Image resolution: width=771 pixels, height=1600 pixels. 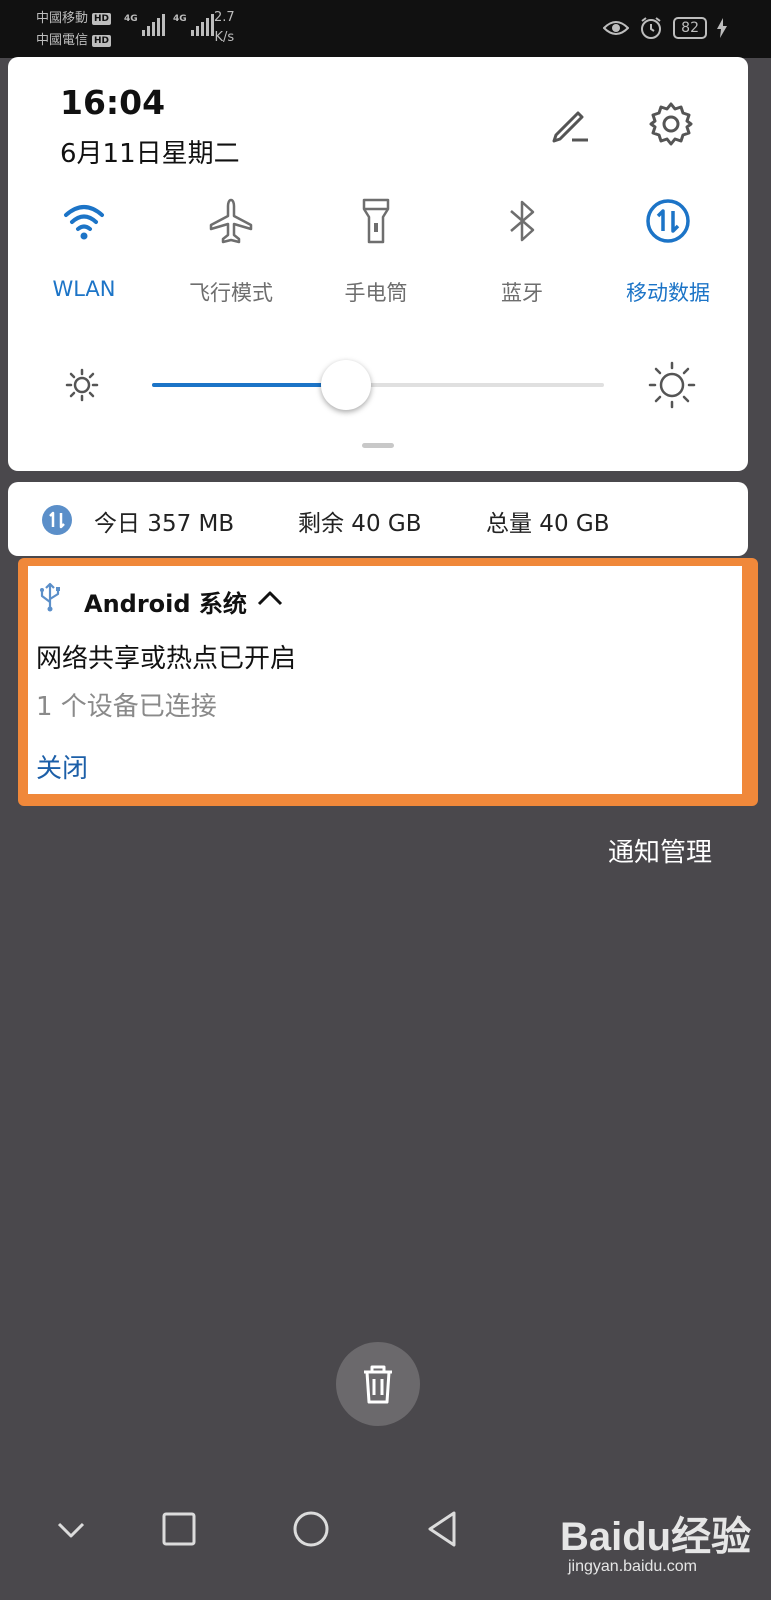 I want to click on clear-all-button, so click(x=378, y=1384).